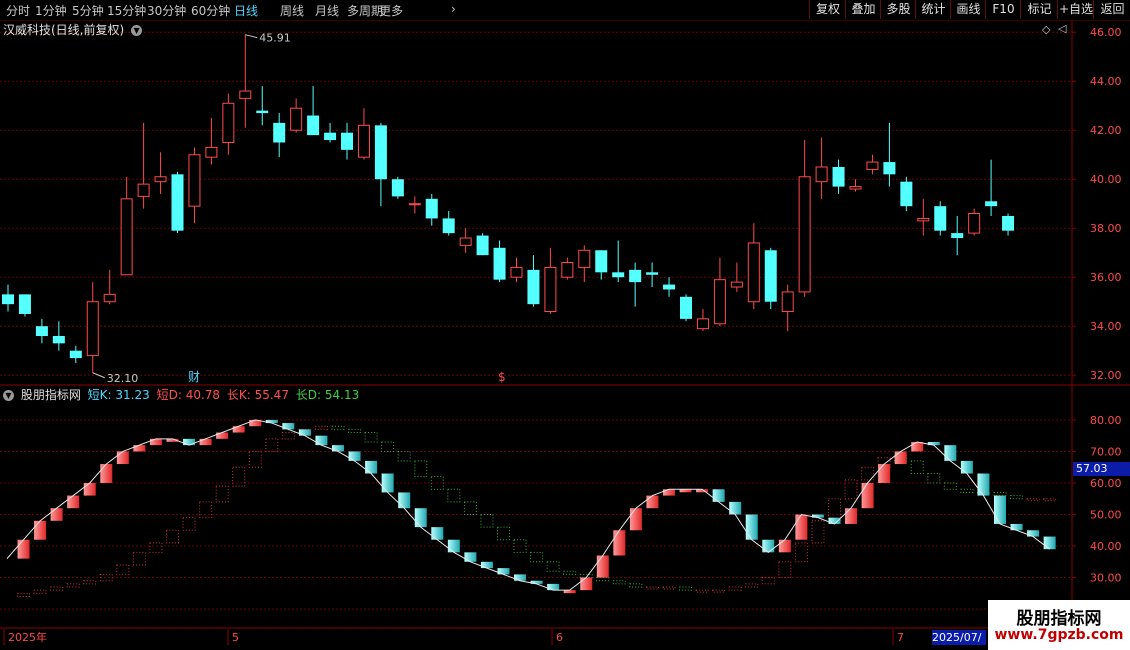 This screenshot has height=650, width=1130. I want to click on cursor-date-badge: 2025/07/, so click(959, 637).